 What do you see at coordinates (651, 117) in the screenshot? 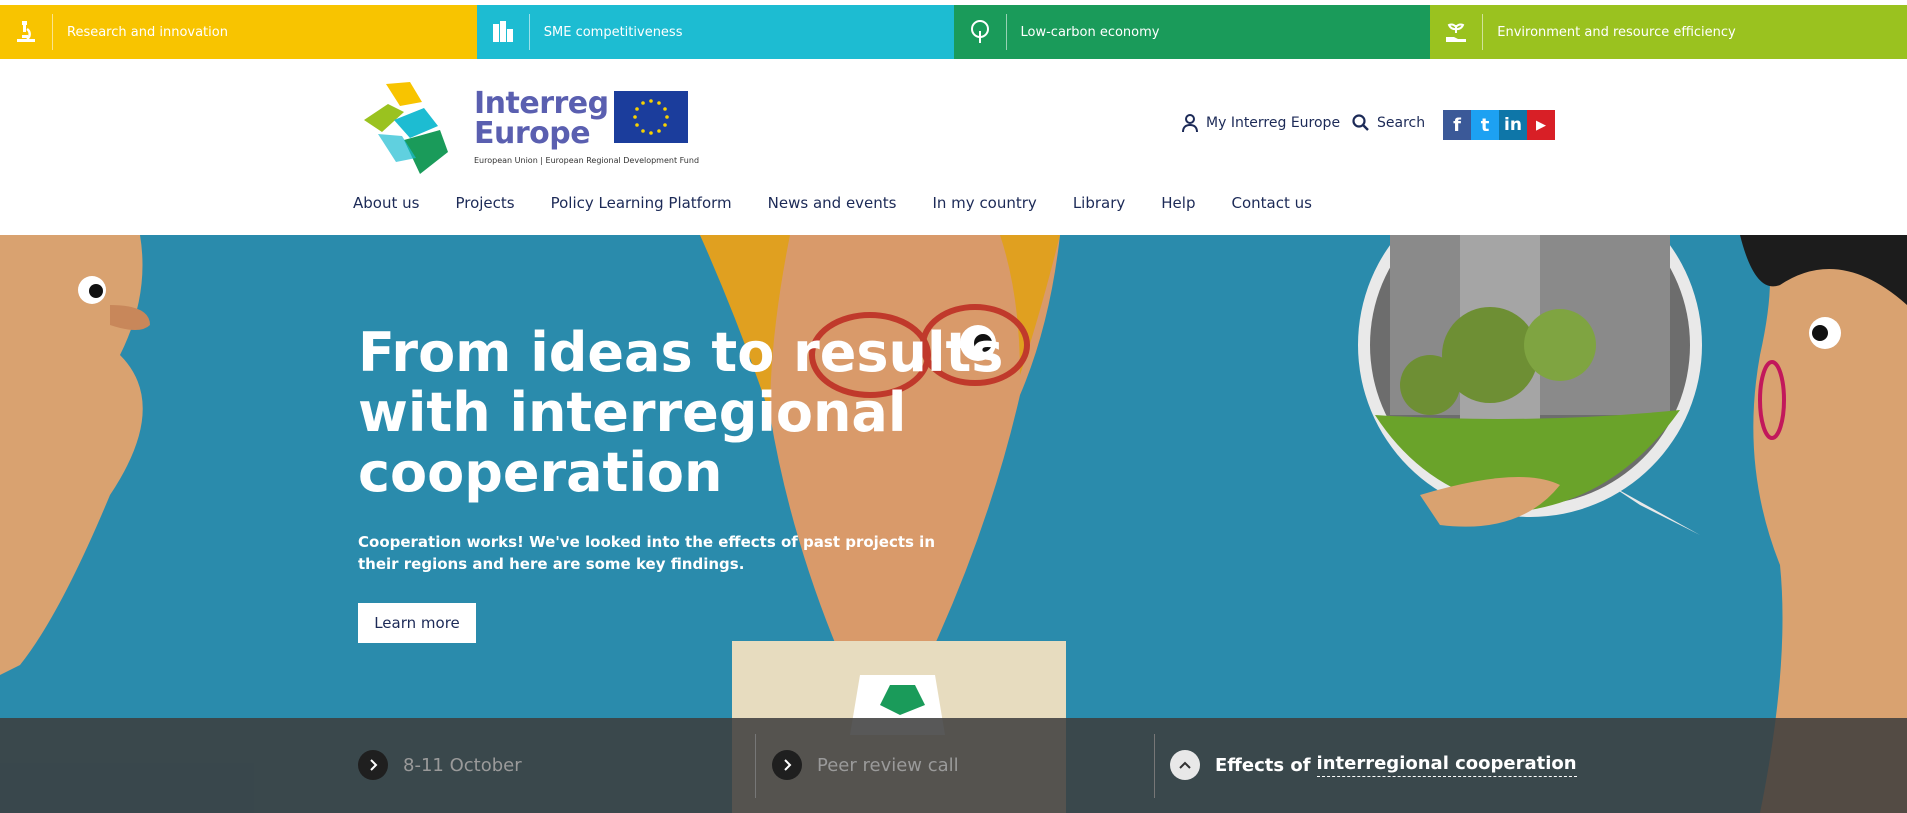
I see `eu-flag-icon` at bounding box center [651, 117].